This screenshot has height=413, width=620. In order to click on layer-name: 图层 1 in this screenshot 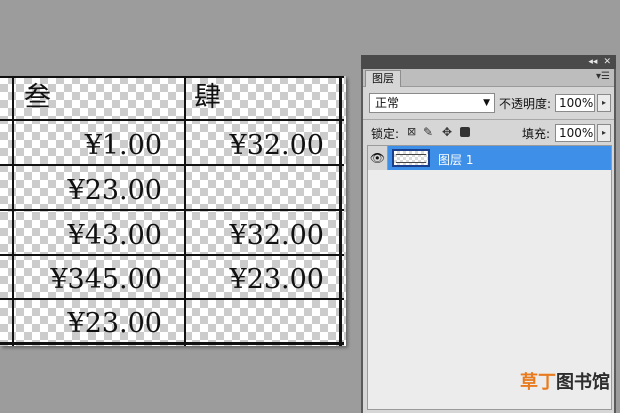, I will do `click(455, 159)`.